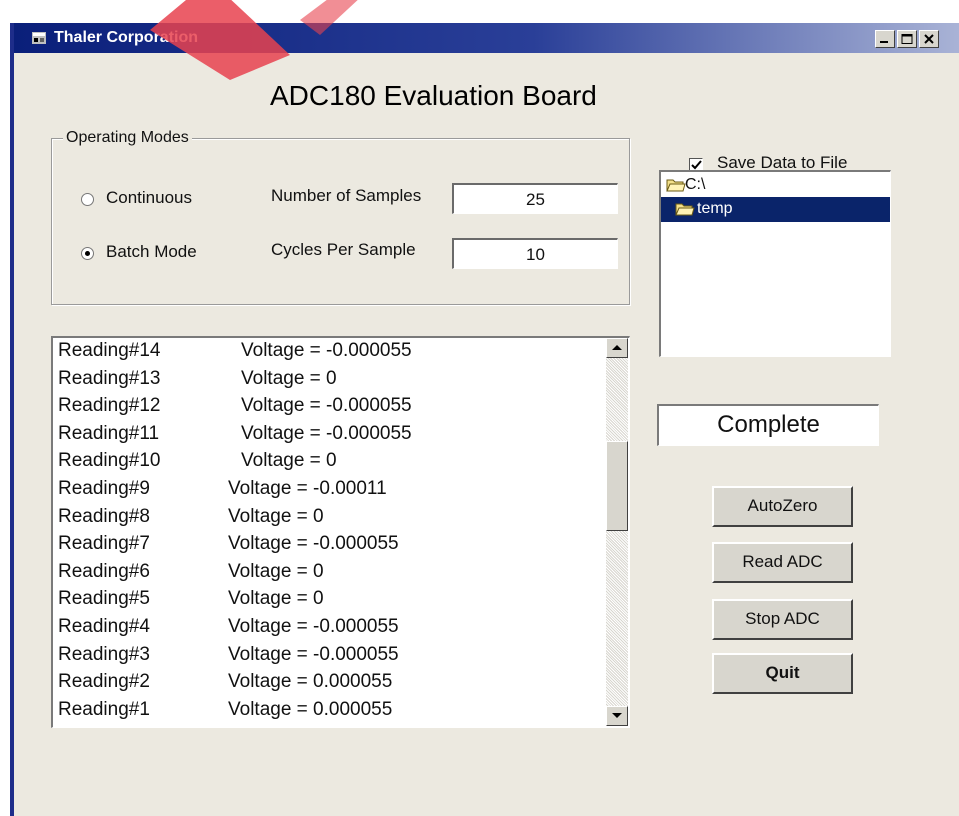 The height and width of the screenshot is (816, 959). I want to click on reading-label: Reading#12, so click(109, 406).